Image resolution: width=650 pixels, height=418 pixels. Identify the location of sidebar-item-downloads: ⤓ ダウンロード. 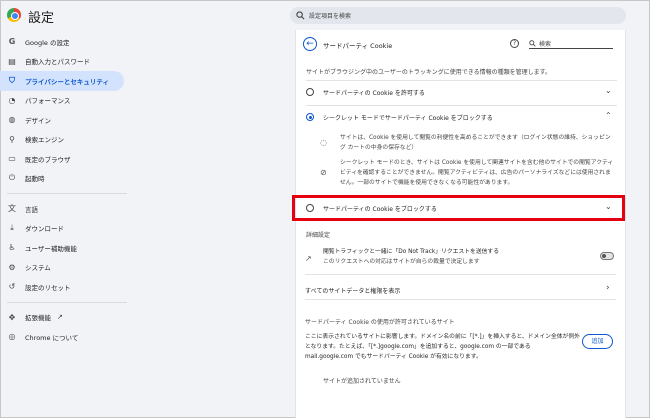
(67, 229).